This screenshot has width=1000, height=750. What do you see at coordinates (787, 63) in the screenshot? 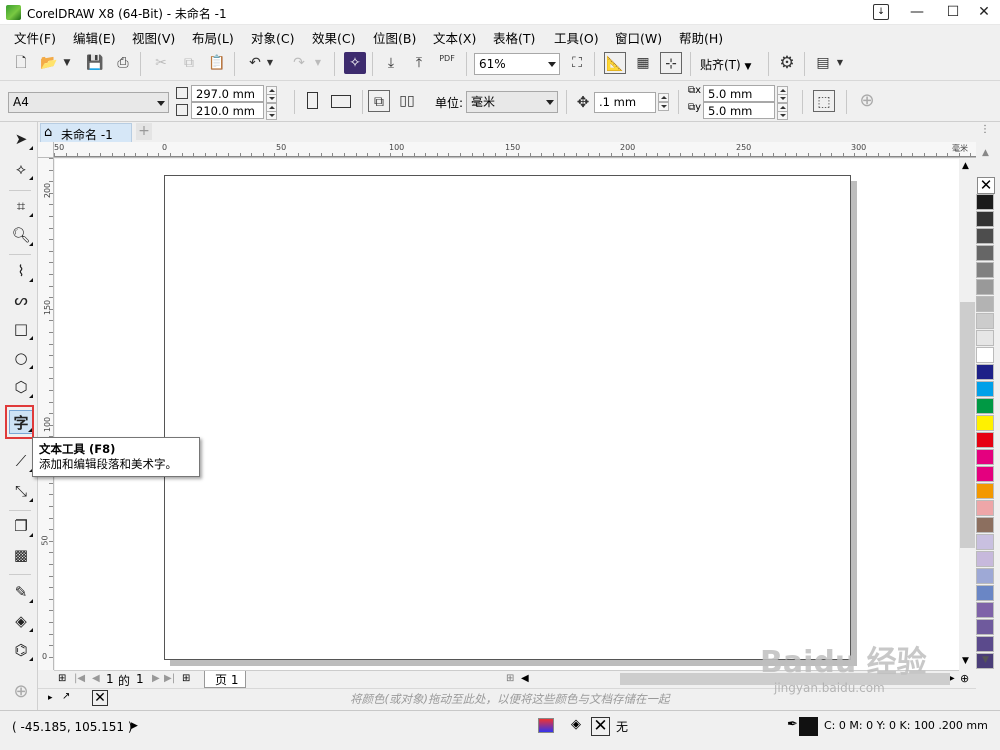
I see `options-gear-icon: ⚙` at bounding box center [787, 63].